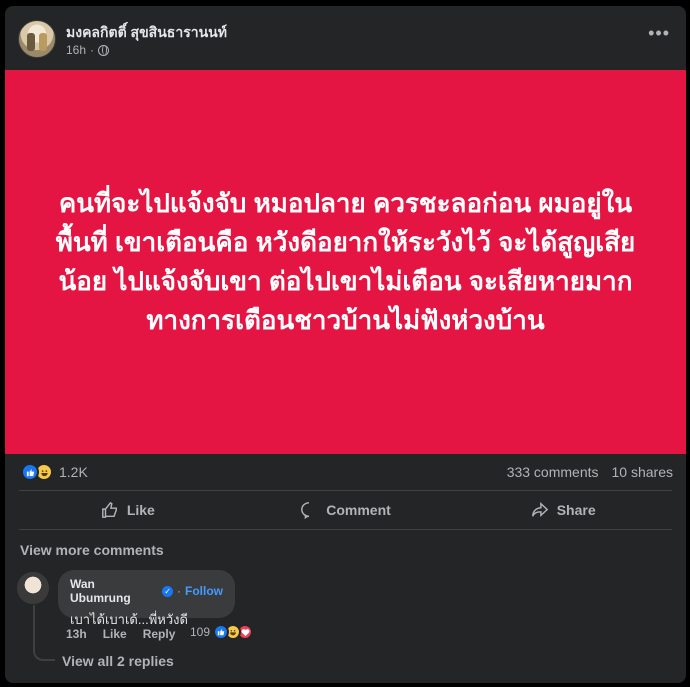 The height and width of the screenshot is (687, 690). Describe the element at coordinates (73, 472) in the screenshot. I see `reaction-count: 1.2K` at that location.